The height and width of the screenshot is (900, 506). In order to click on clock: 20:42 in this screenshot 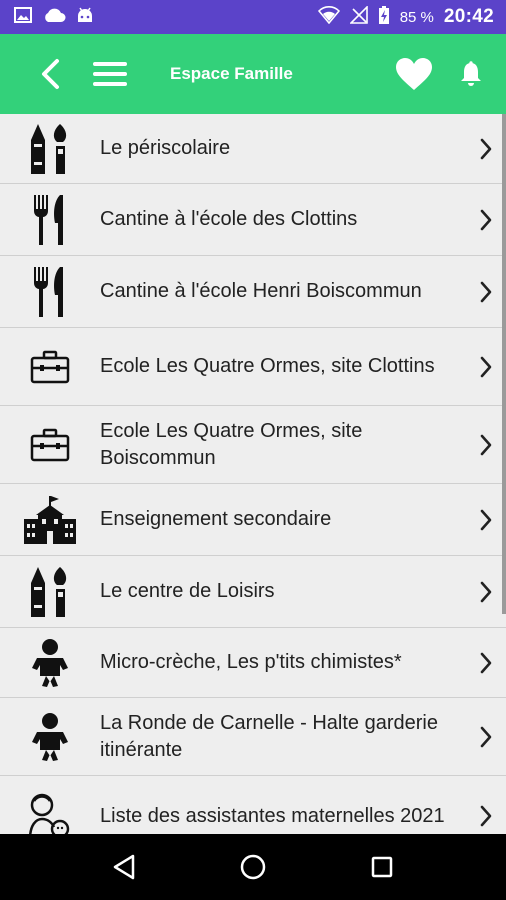, I will do `click(468, 16)`.